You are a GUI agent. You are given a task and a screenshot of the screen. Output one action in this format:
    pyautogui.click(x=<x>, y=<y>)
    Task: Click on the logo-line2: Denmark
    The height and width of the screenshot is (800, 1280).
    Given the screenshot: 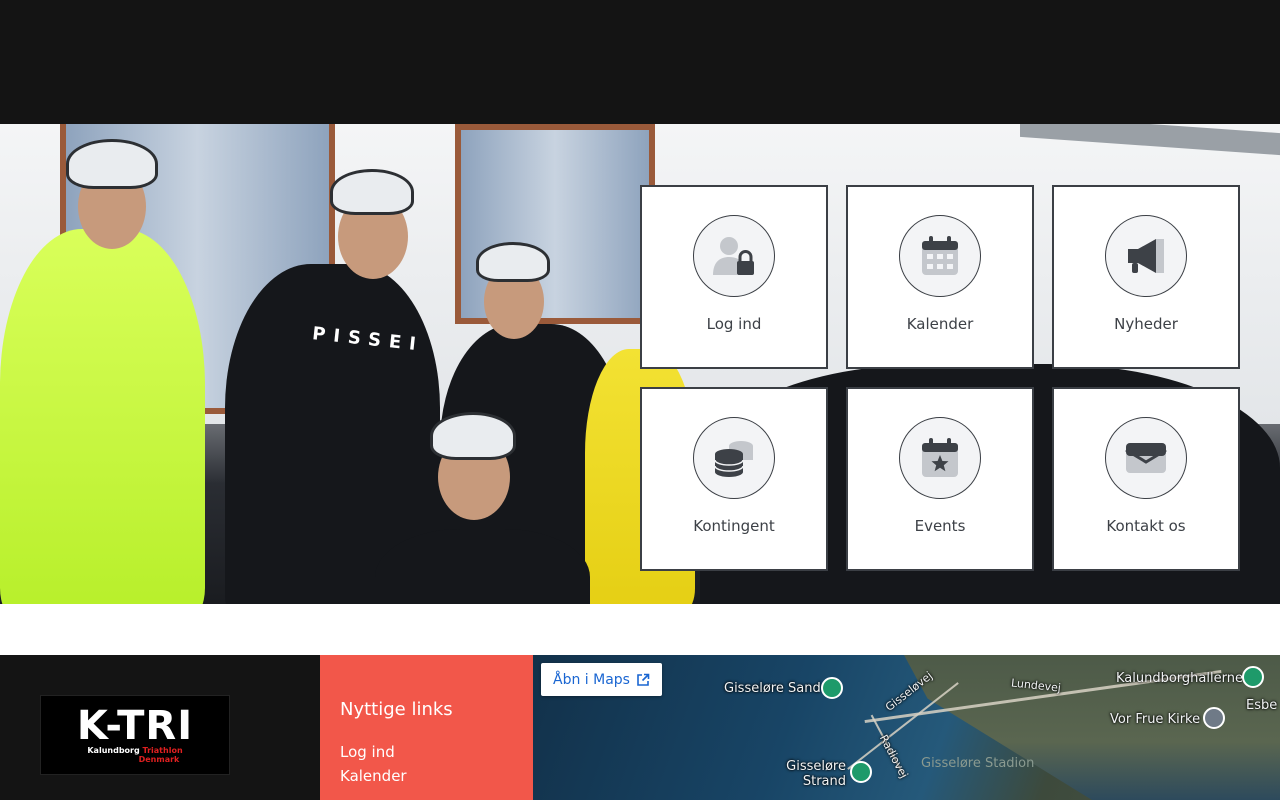 What is the action you would take?
    pyautogui.click(x=135, y=759)
    